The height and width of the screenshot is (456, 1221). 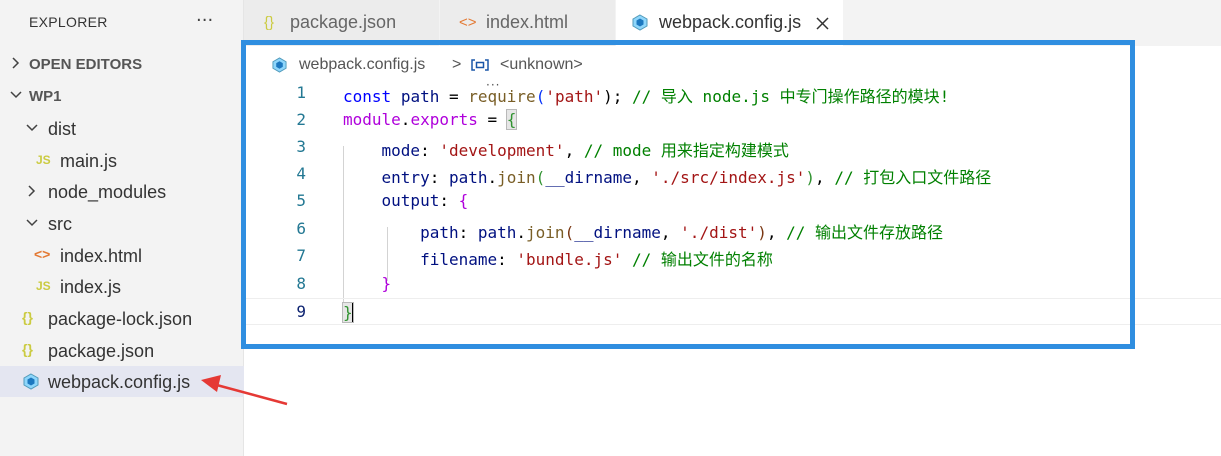 I want to click on tree-item-package-json: {} package.json, so click(x=122, y=350).